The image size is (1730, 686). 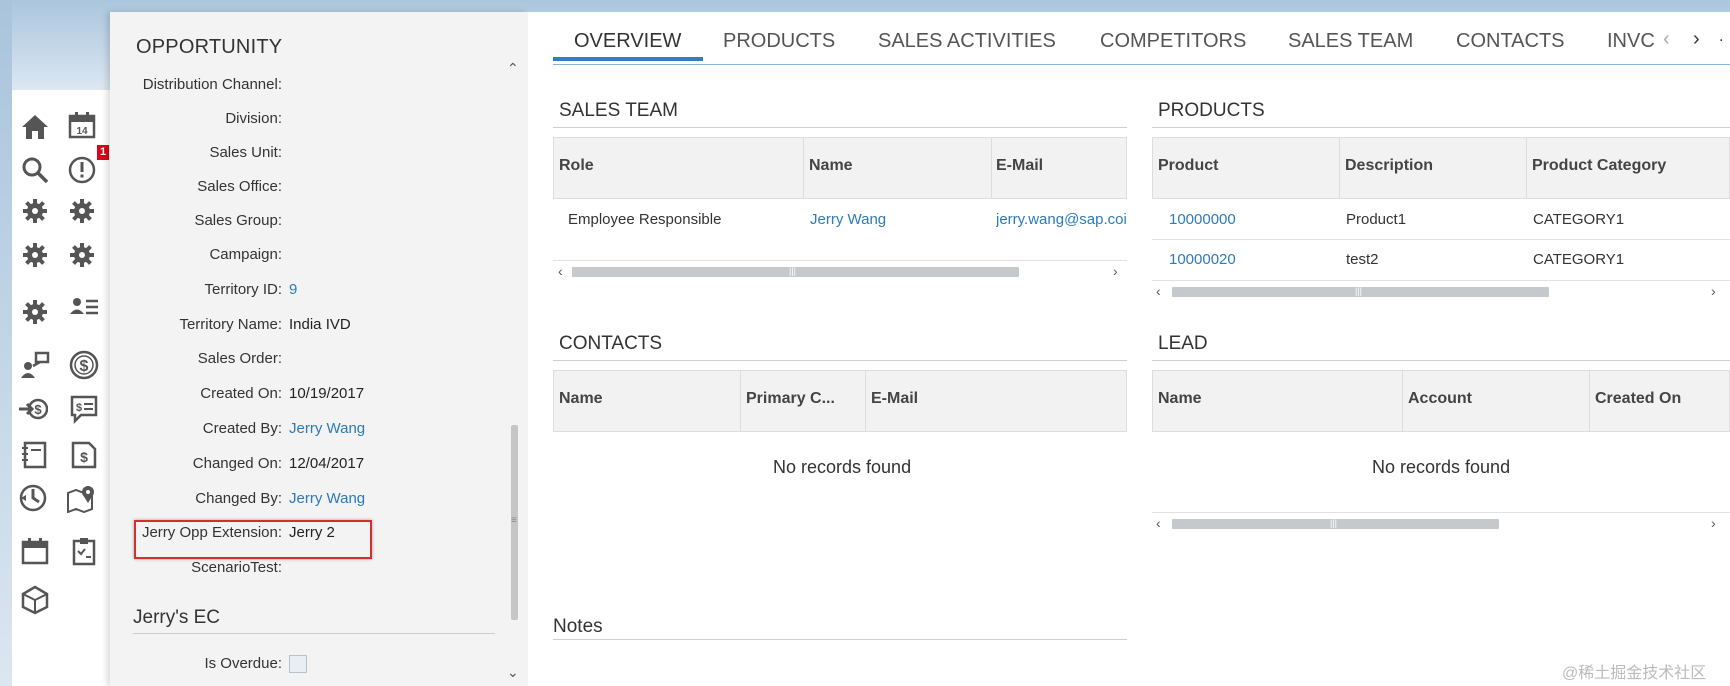 I want to click on alert-icon, so click(x=82, y=170).